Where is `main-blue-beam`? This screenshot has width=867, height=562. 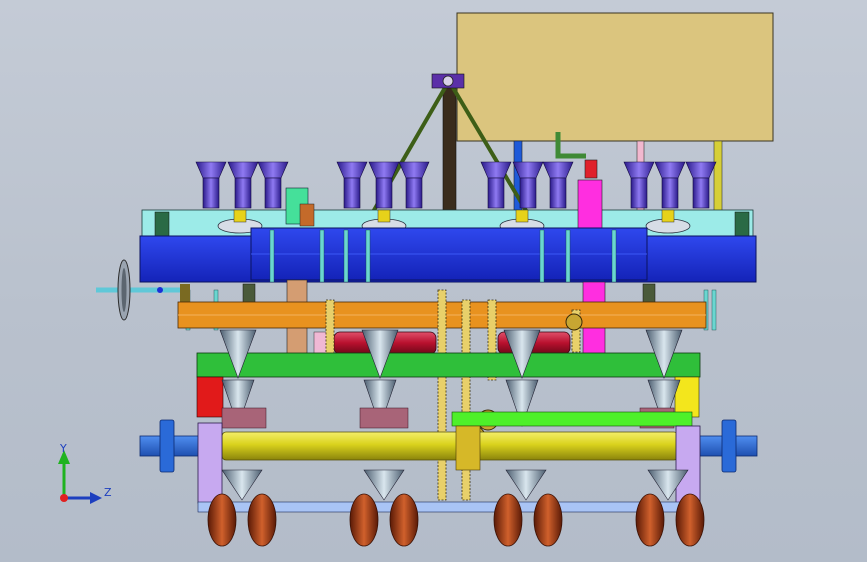 main-blue-beam is located at coordinates (448, 255).